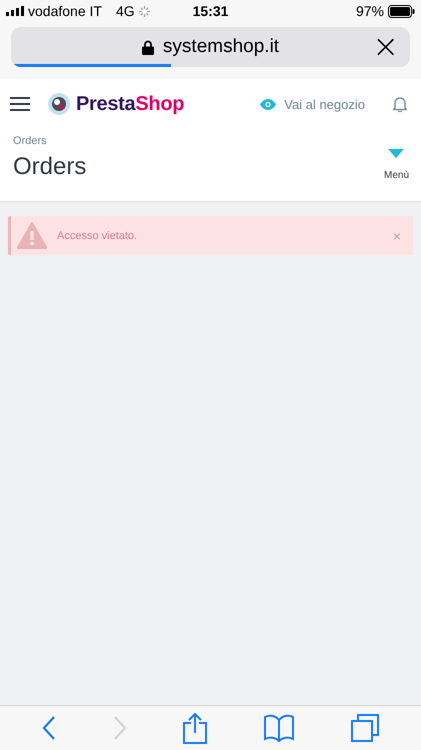 The image size is (421, 750). I want to click on alert-message: Accesso vietato., so click(97, 236).